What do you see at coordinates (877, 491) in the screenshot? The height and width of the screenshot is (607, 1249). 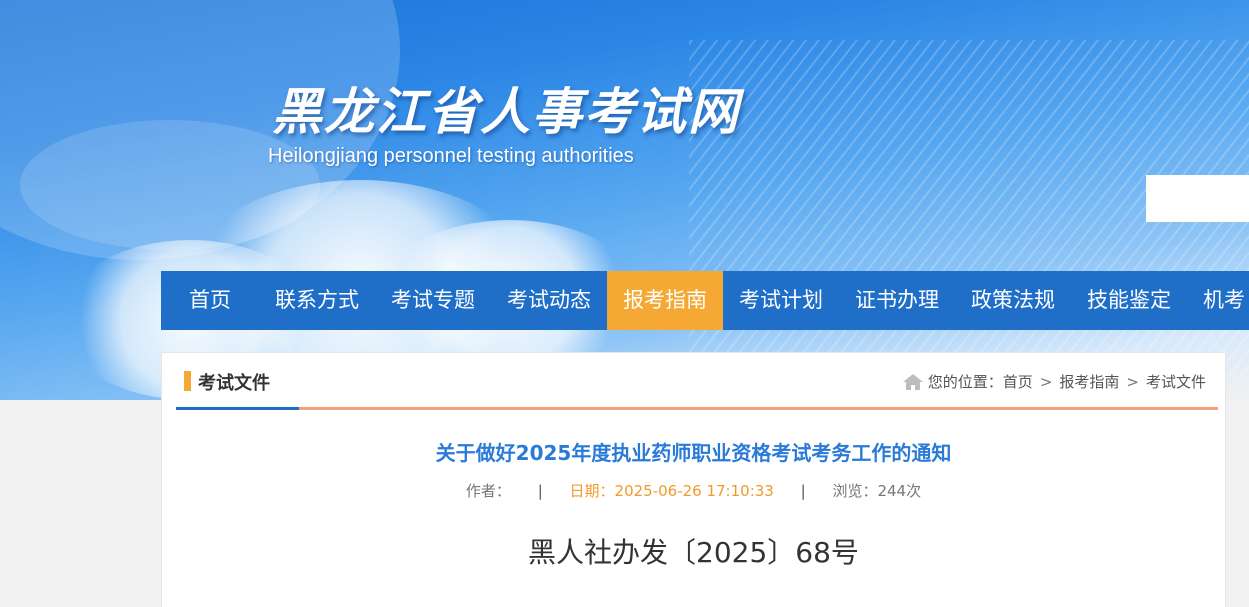 I see `view-count: 浏览：244次` at bounding box center [877, 491].